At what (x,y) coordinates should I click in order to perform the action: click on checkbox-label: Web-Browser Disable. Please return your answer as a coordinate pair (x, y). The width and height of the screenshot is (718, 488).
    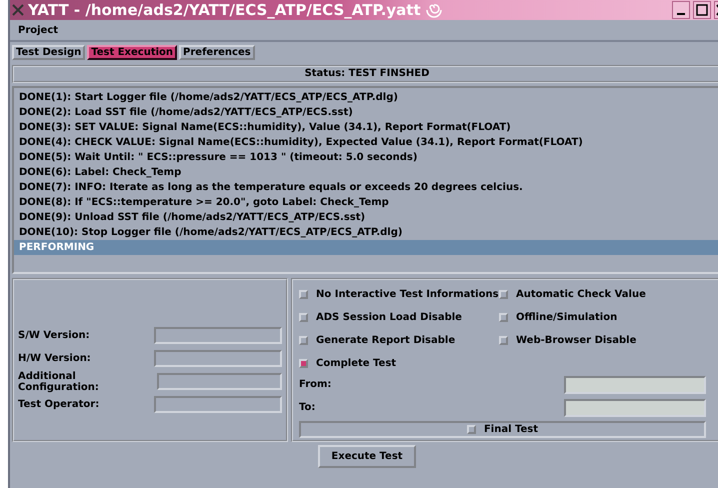
    Looking at the image, I should click on (576, 340).